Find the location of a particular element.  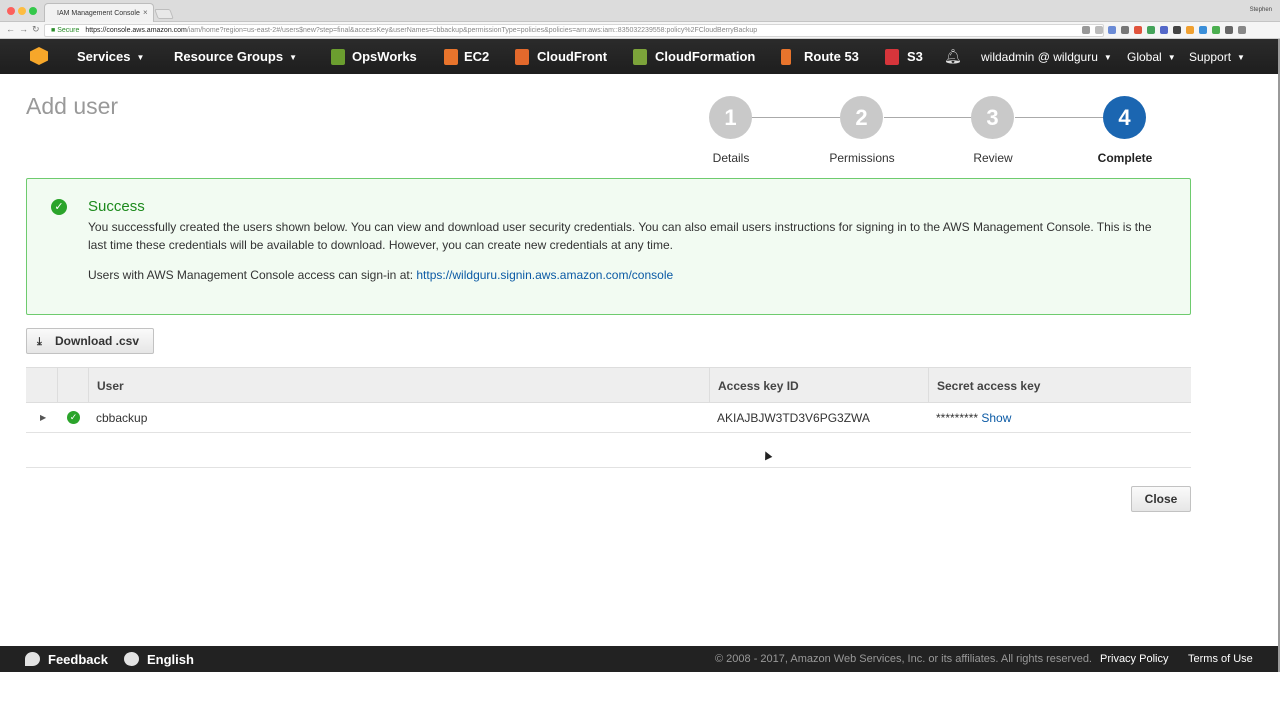

services-menu: Services ▼ is located at coordinates (110, 56).